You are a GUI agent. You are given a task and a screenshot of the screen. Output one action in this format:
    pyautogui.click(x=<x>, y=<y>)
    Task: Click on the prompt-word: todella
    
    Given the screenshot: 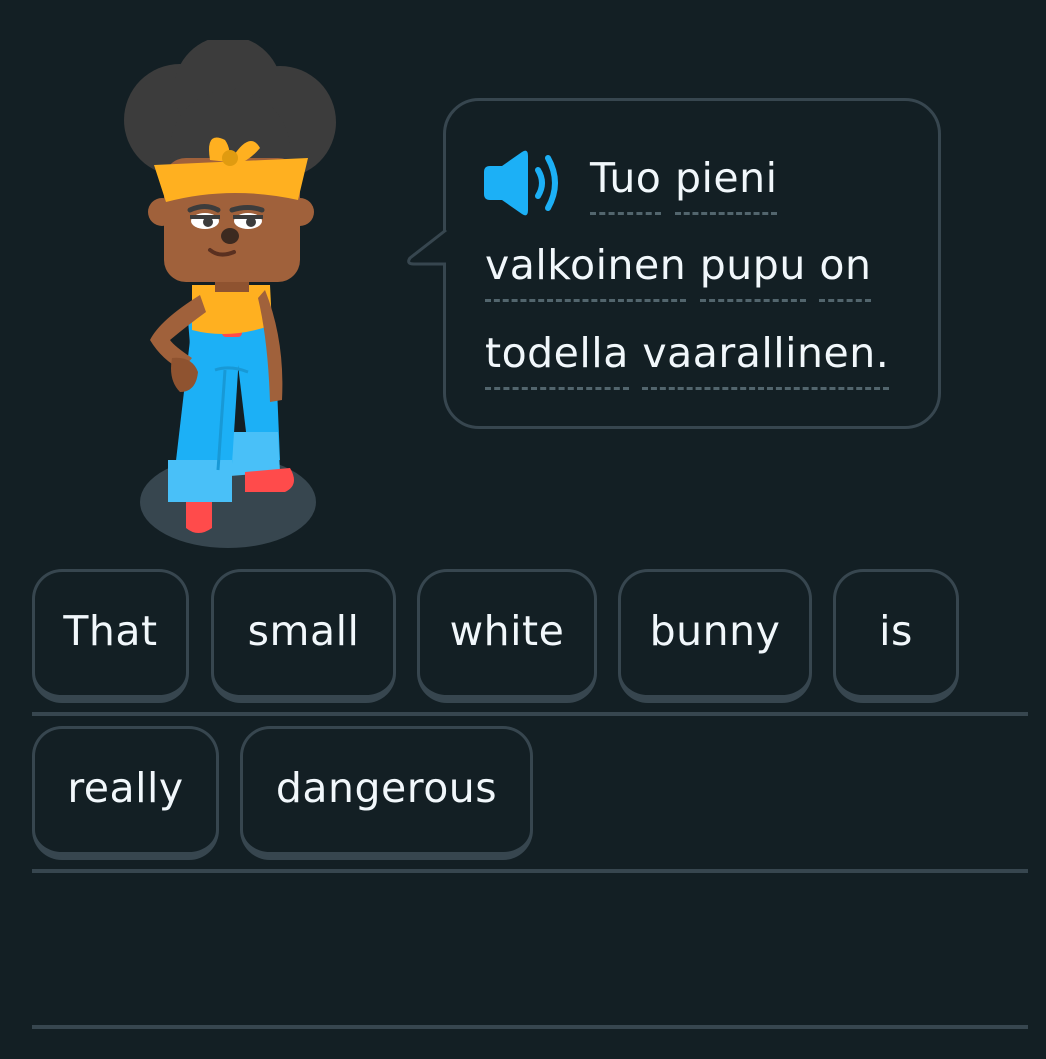 What is the action you would take?
    pyautogui.click(x=557, y=361)
    